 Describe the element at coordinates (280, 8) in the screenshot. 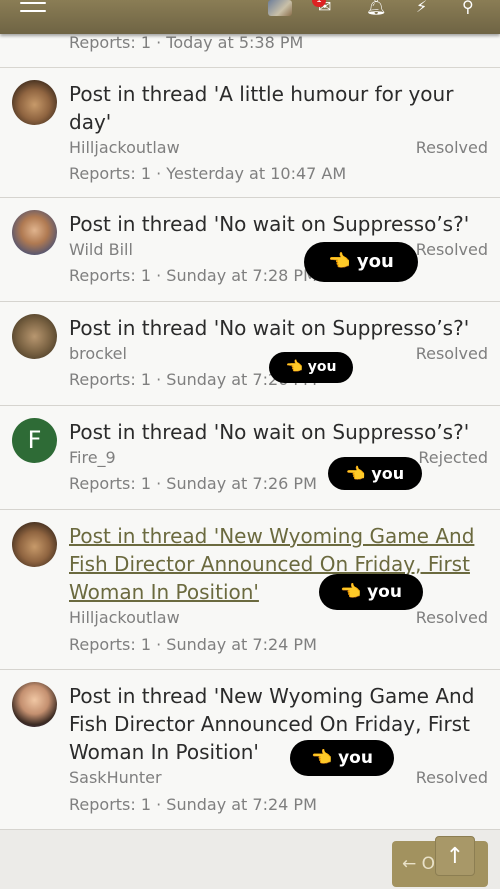

I see `user-avatar` at that location.